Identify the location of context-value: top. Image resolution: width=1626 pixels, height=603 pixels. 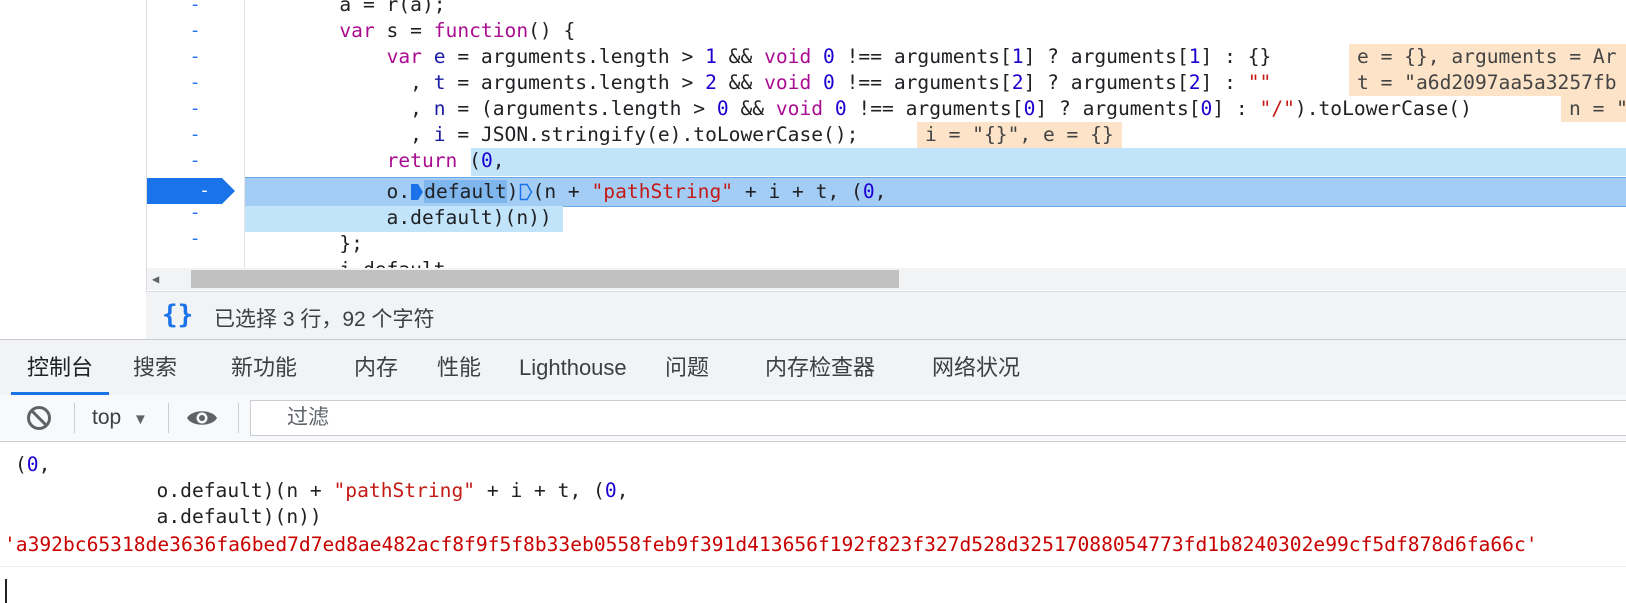
(107, 417).